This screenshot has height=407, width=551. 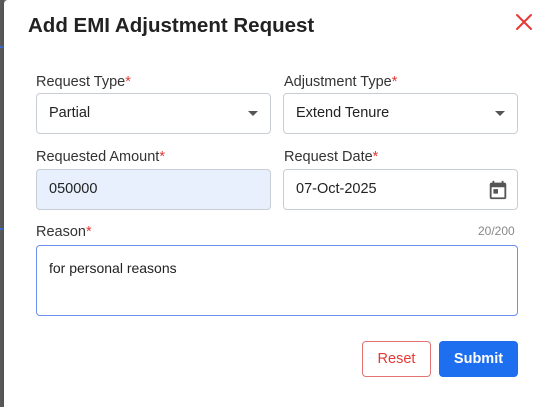 I want to click on request-date-value: 07-Oct-2025, so click(x=336, y=189).